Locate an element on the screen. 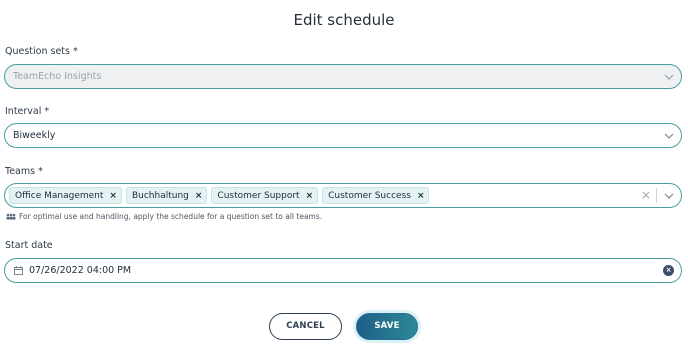  team-chip-label: Office Management is located at coordinates (59, 195).